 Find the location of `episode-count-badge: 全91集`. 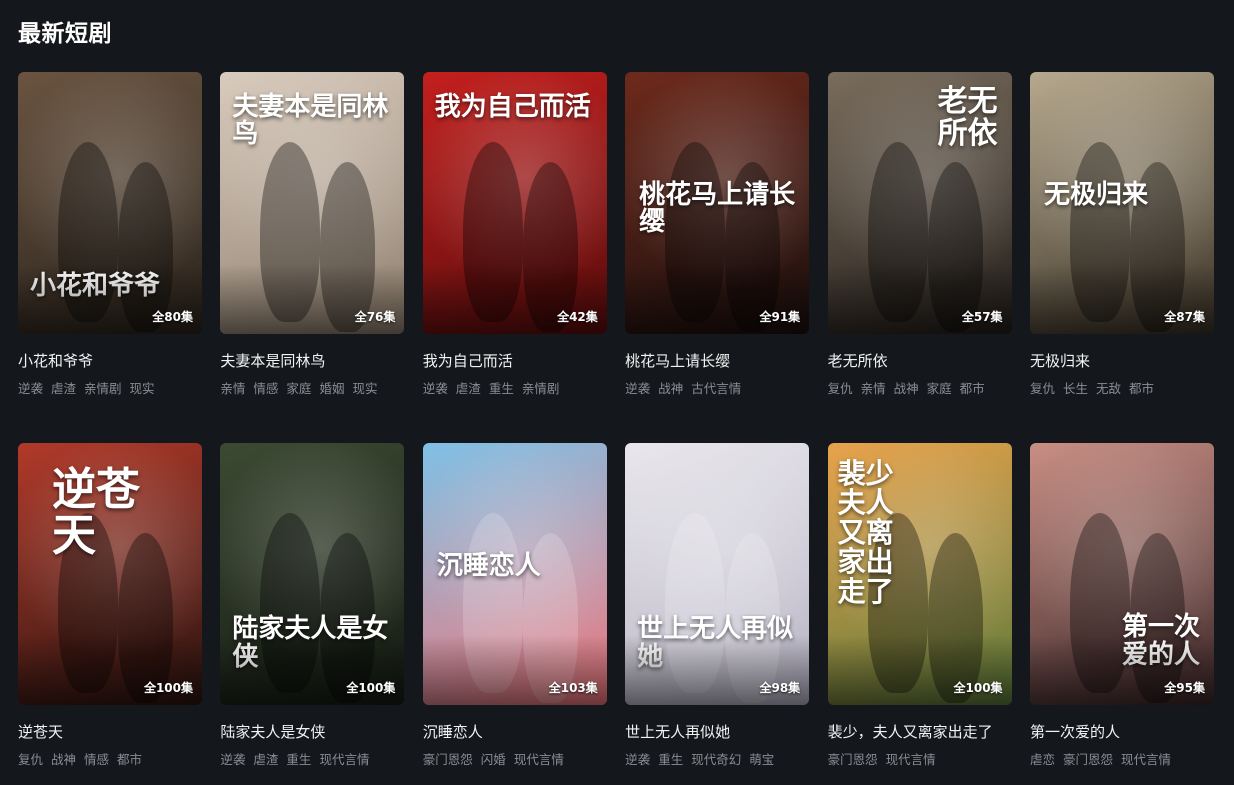

episode-count-badge: 全91集 is located at coordinates (780, 317).